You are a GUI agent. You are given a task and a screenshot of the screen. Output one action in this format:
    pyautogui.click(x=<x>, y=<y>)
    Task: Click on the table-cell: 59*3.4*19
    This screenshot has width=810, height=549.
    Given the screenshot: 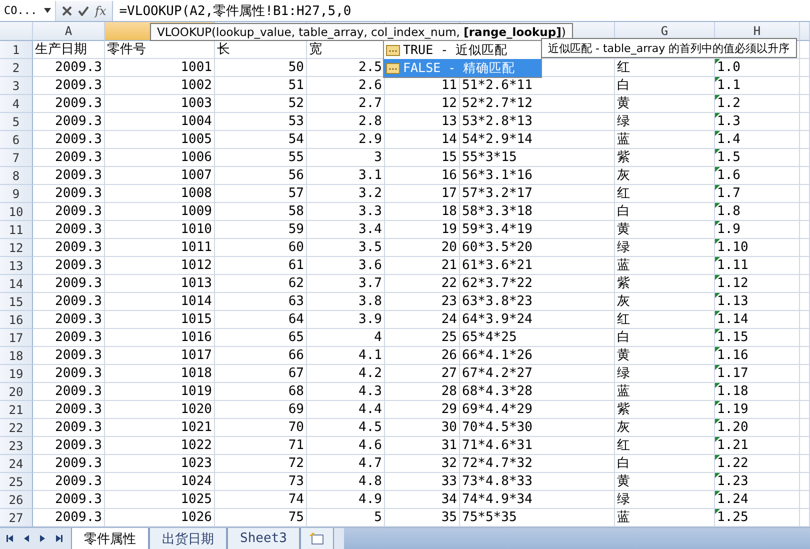 What is the action you would take?
    pyautogui.click(x=537, y=230)
    